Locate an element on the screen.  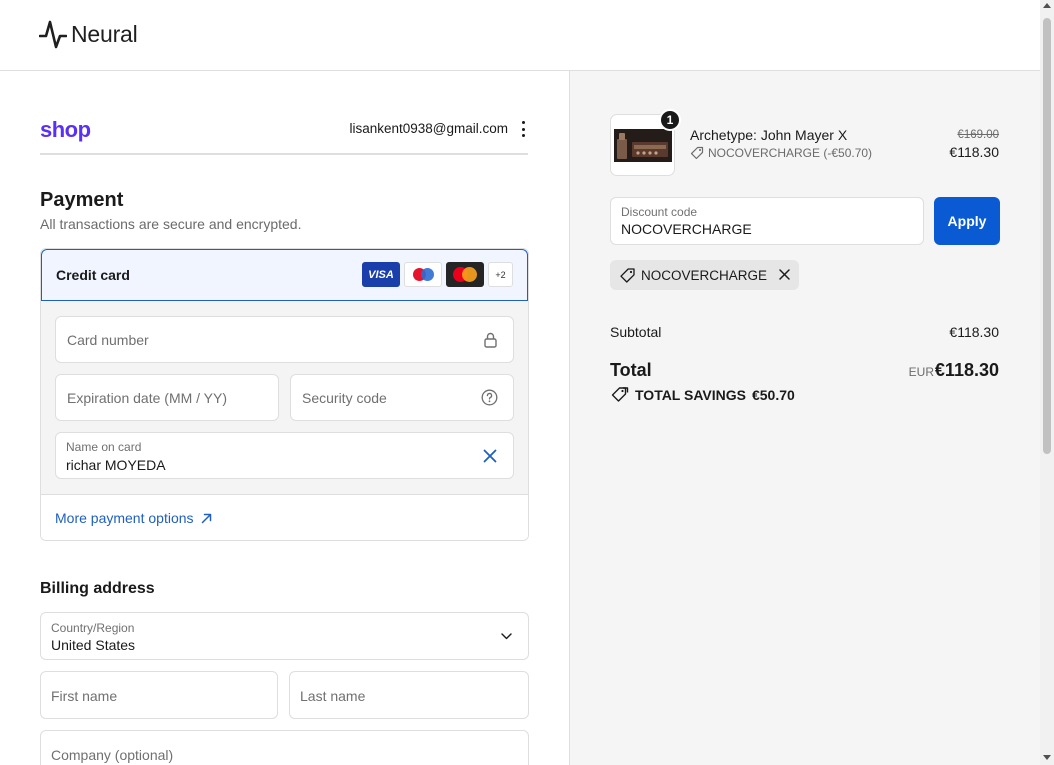
pulse-icon is located at coordinates (53, 34).